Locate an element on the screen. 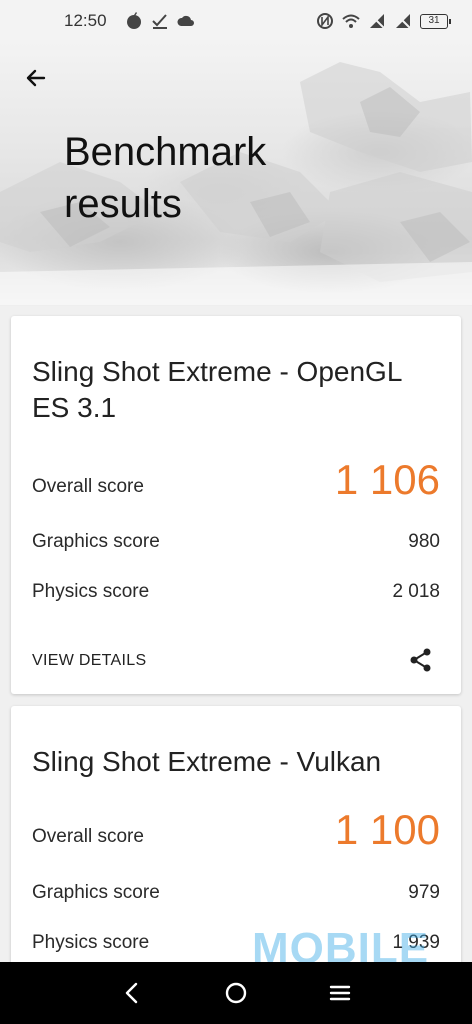  cloud-icon is located at coordinates (185, 20).